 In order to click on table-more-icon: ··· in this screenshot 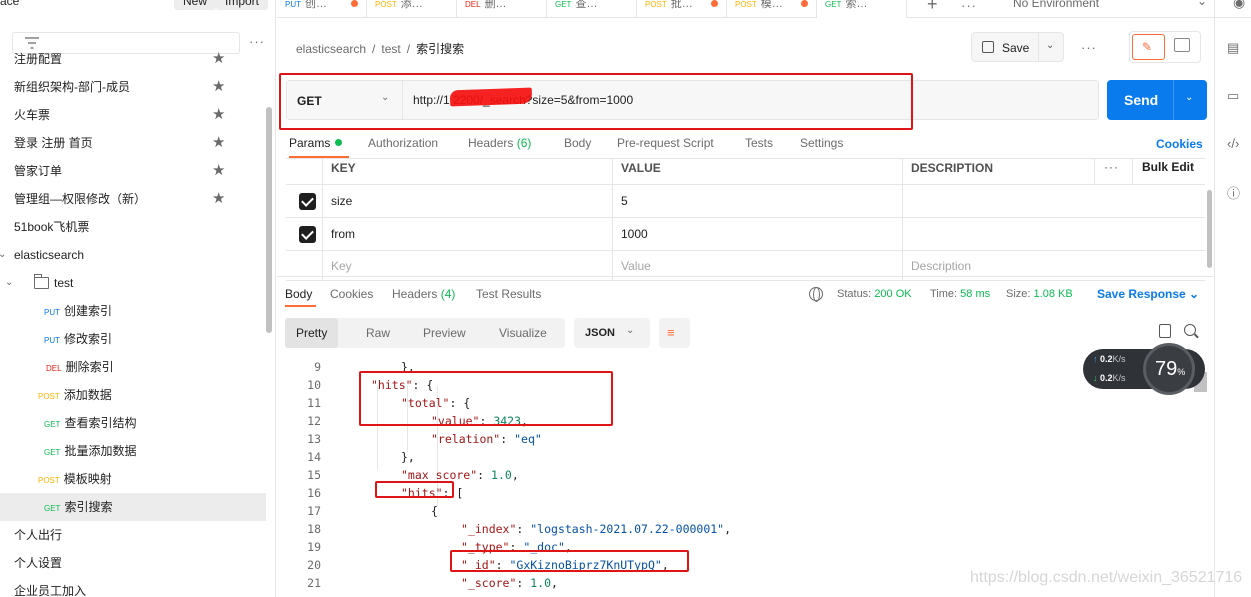, I will do `click(1111, 167)`.